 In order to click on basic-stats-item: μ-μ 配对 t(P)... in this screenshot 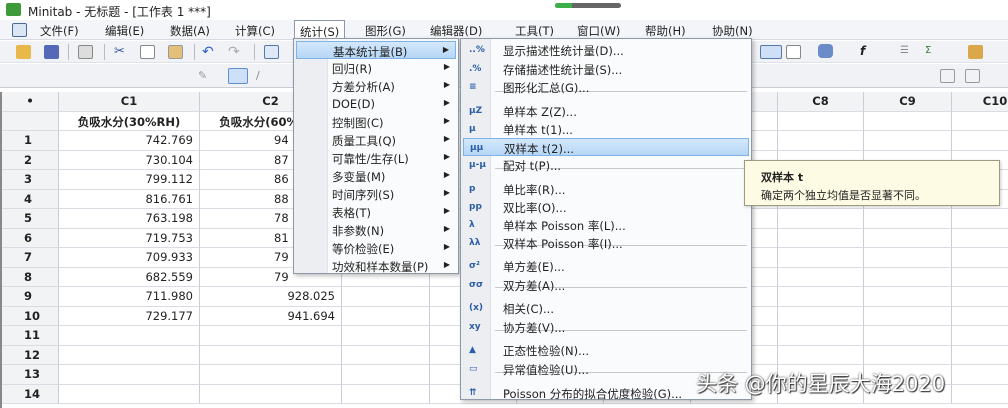, I will do `click(606, 165)`.